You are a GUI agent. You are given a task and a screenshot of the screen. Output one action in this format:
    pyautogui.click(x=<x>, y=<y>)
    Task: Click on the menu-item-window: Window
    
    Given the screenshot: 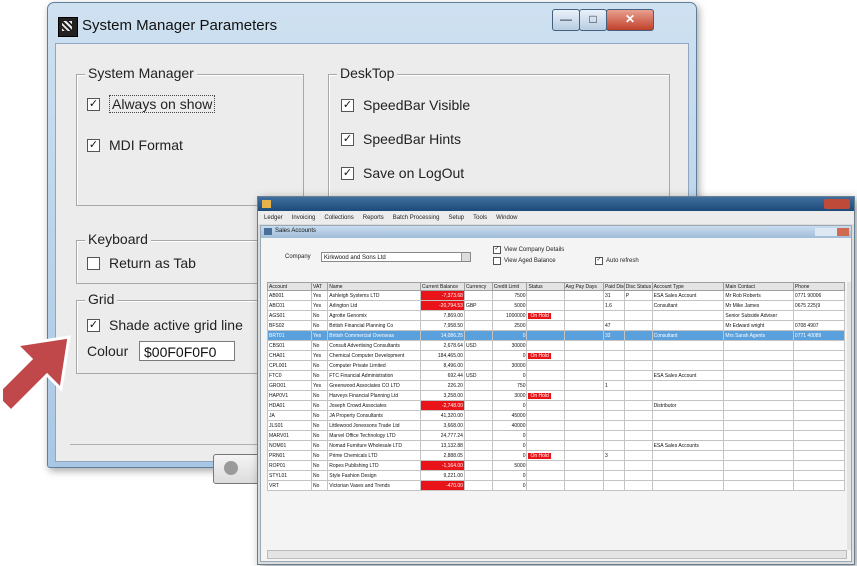 What is the action you would take?
    pyautogui.click(x=506, y=218)
    